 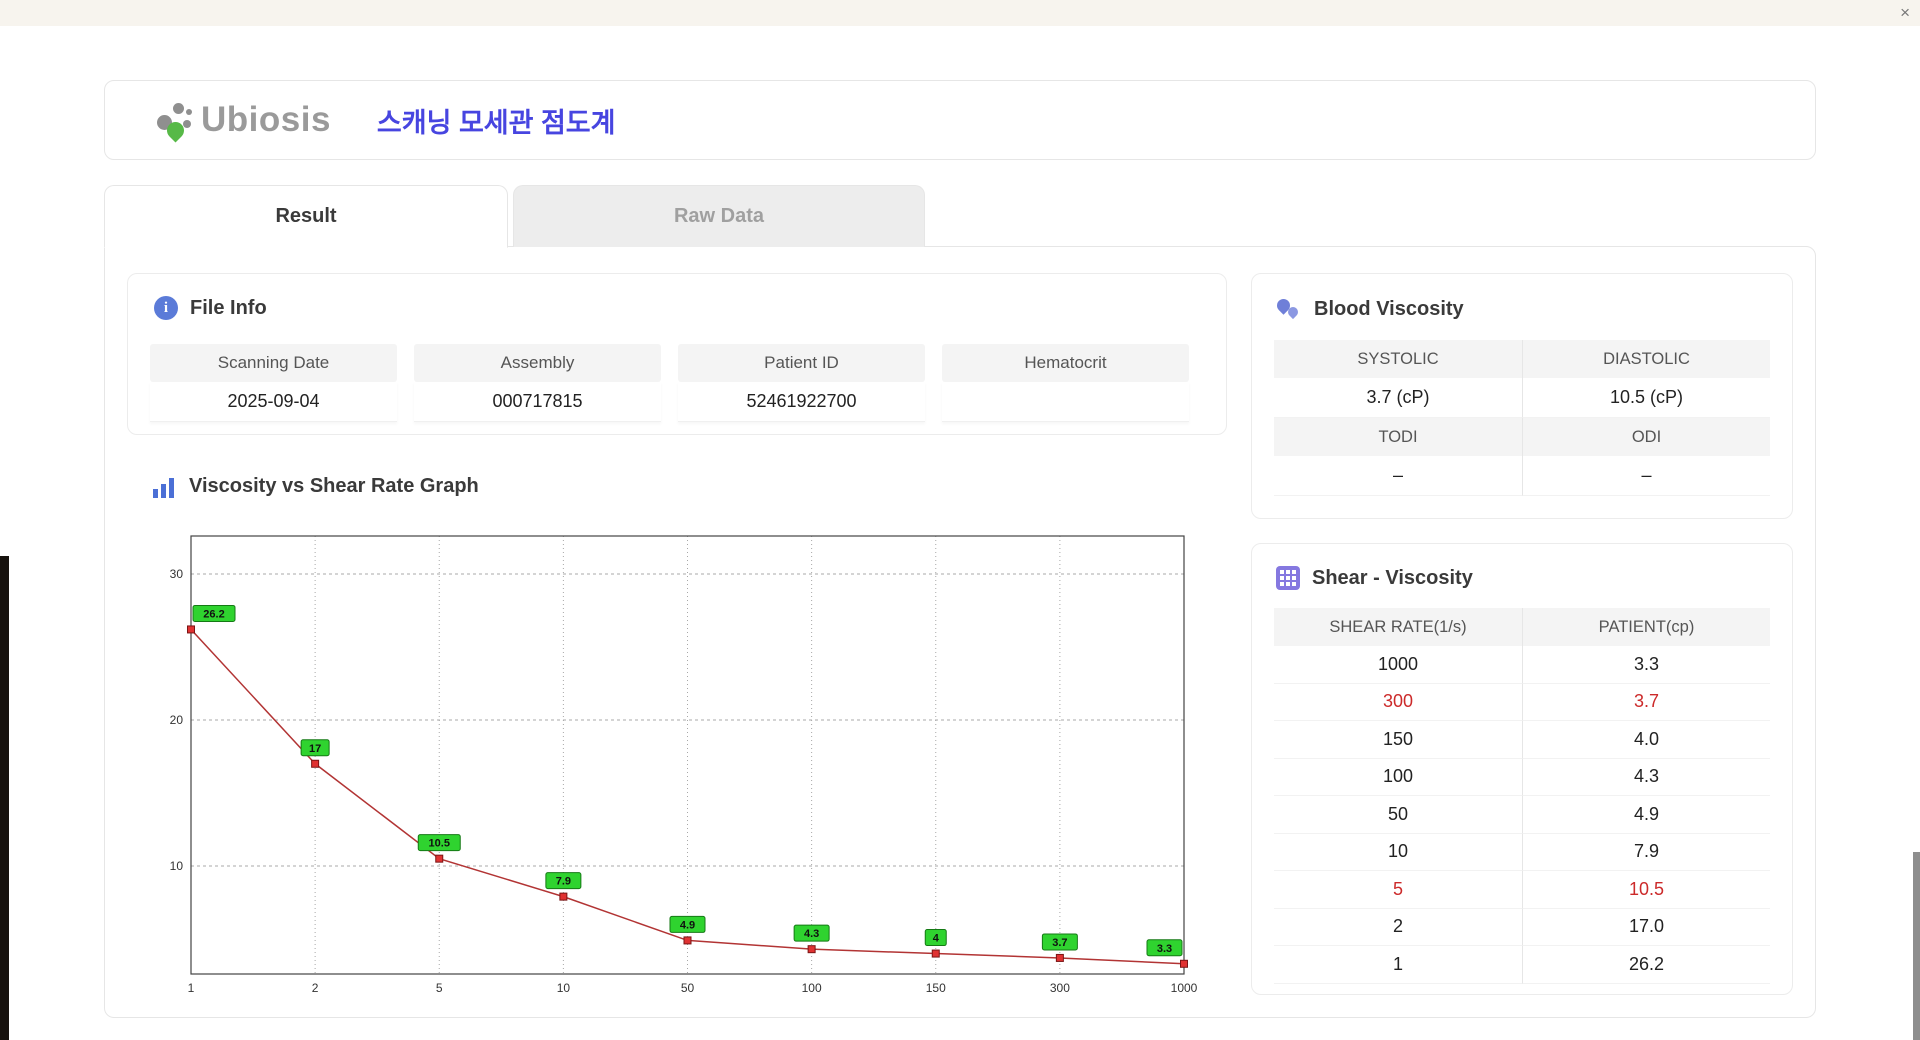 What do you see at coordinates (811, 934) in the screenshot?
I see `svg-text: 4.3` at bounding box center [811, 934].